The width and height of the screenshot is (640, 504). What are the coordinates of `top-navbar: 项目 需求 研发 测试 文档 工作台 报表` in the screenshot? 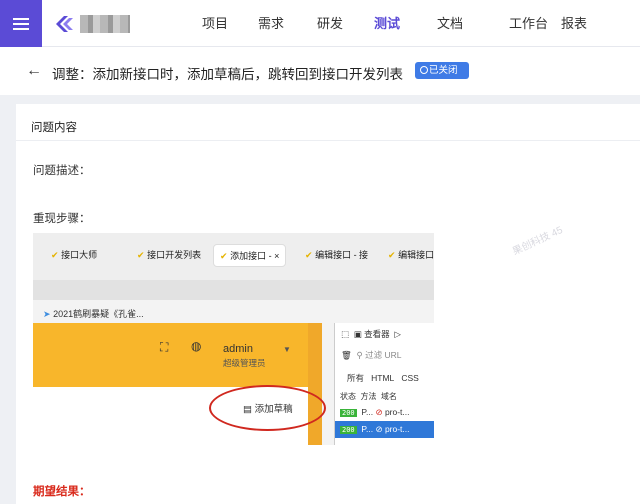 It's located at (320, 23).